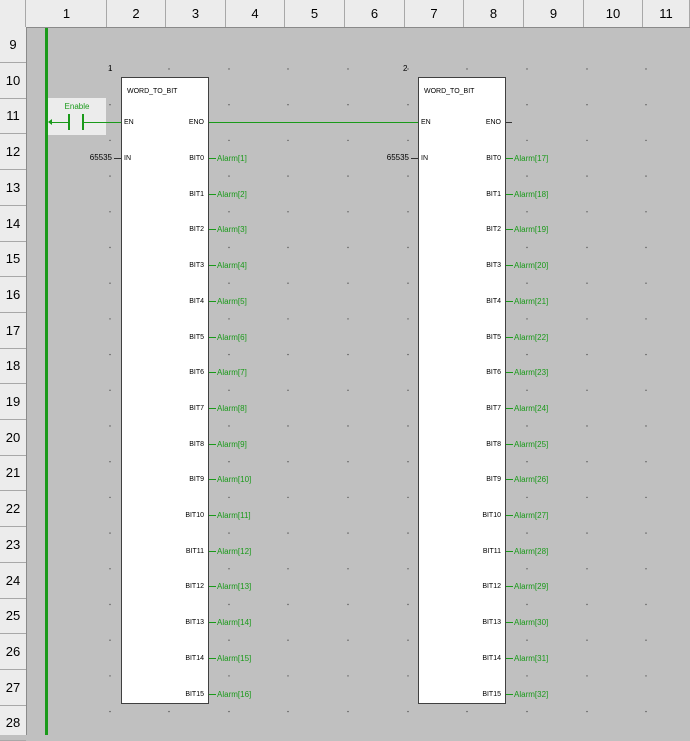 The image size is (690, 741). Describe the element at coordinates (531, 622) in the screenshot. I see `output-variable: Alarm[30]` at that location.